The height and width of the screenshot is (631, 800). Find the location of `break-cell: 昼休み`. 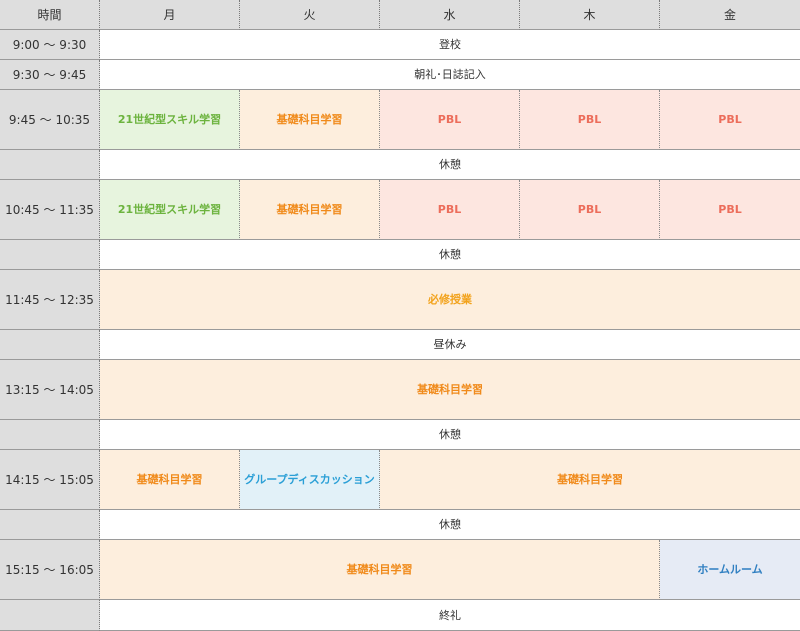

break-cell: 昼休み is located at coordinates (450, 345).